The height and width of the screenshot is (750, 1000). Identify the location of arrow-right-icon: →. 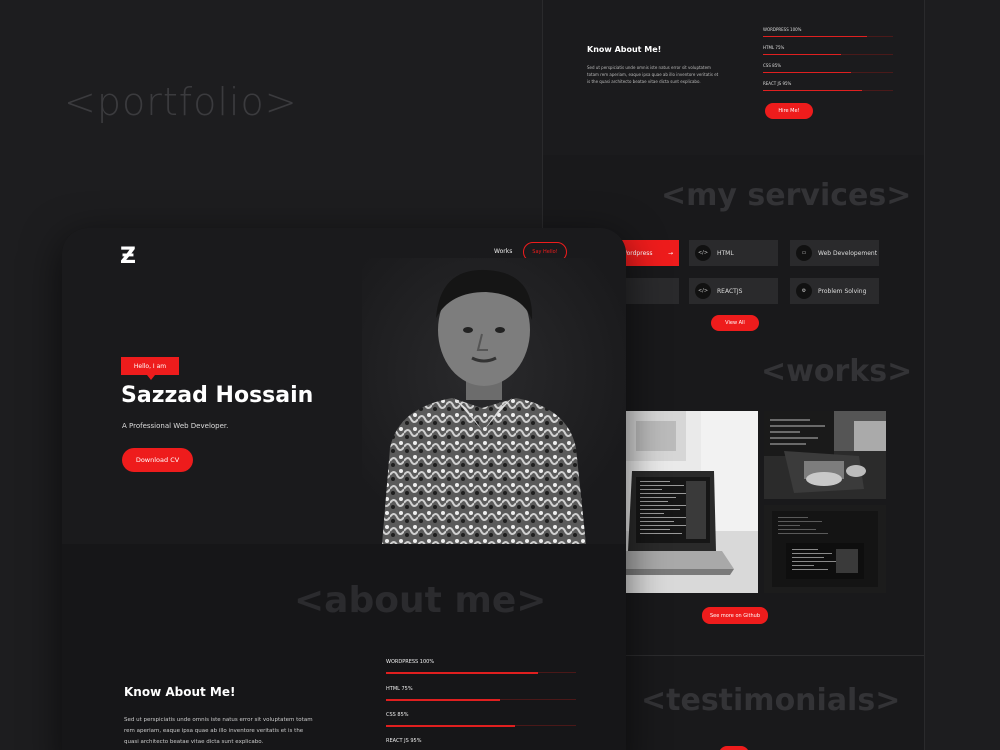
(670, 253).